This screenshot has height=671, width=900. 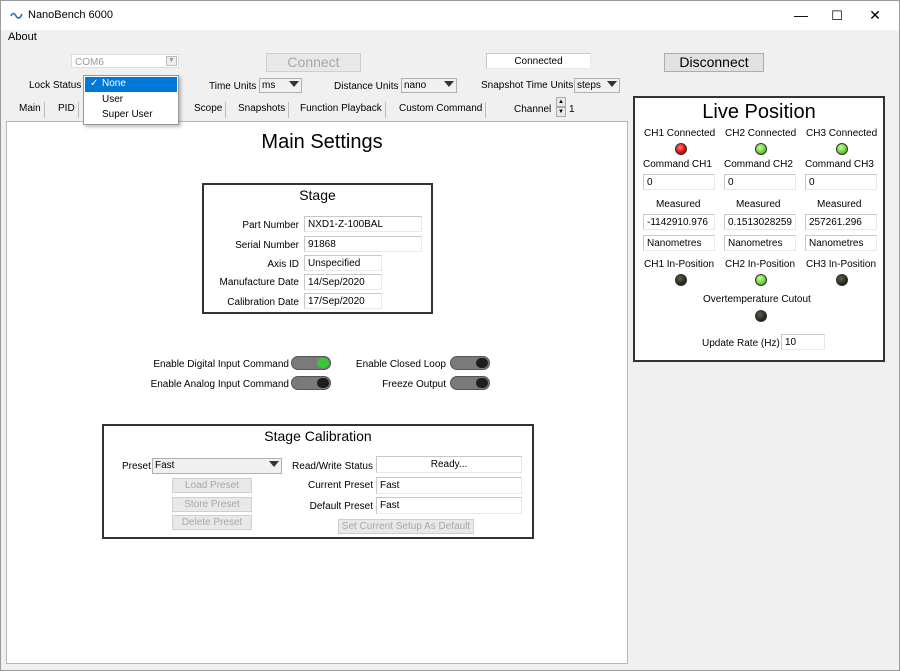 I want to click on lock-option-none: ✓ None, so click(x=131, y=84).